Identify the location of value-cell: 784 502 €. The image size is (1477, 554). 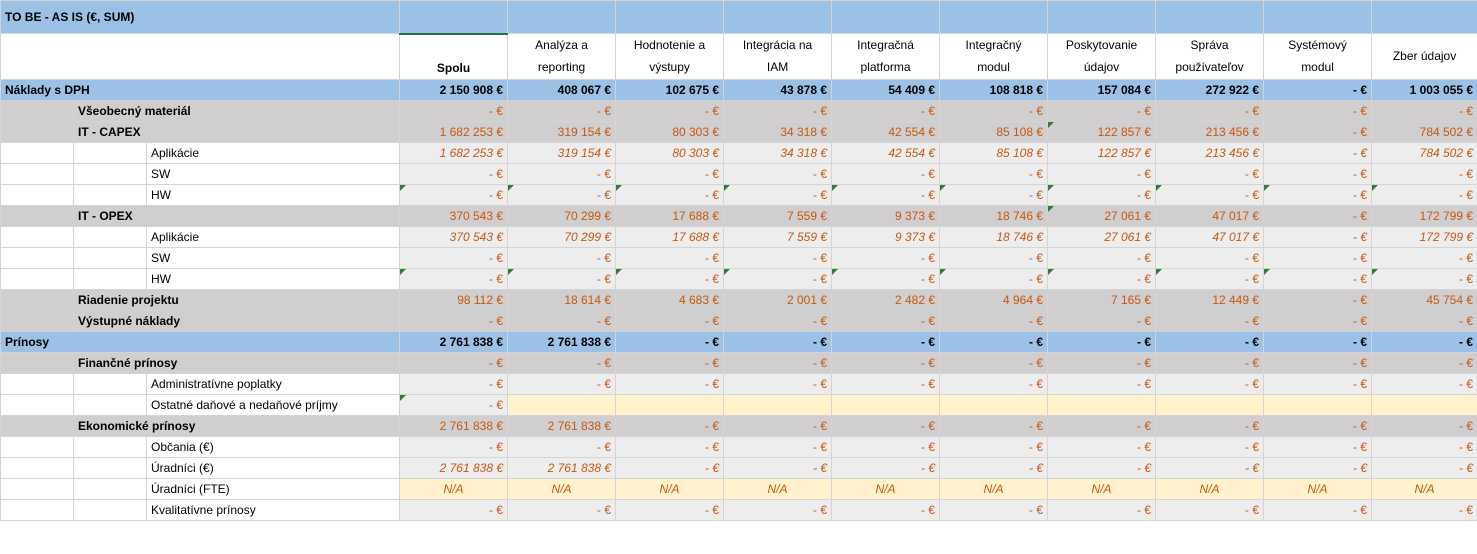
(1424, 152).